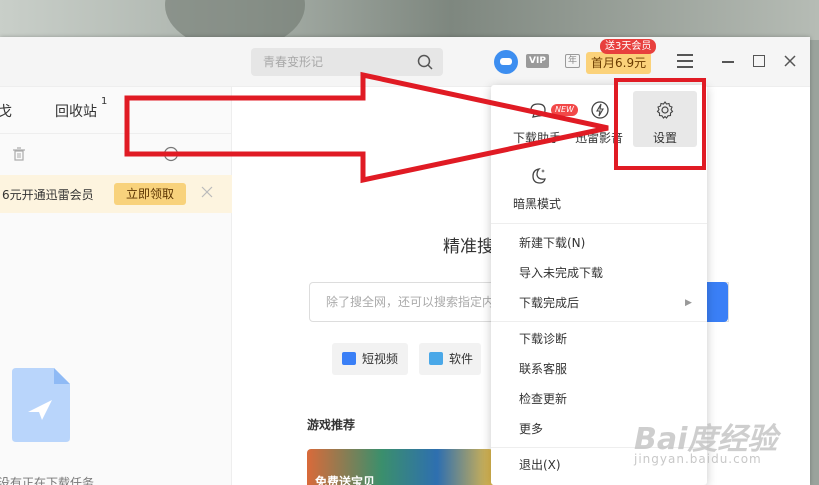 The height and width of the screenshot is (485, 819). Describe the element at coordinates (538, 110) in the screenshot. I see `download-assistant-icon` at that location.